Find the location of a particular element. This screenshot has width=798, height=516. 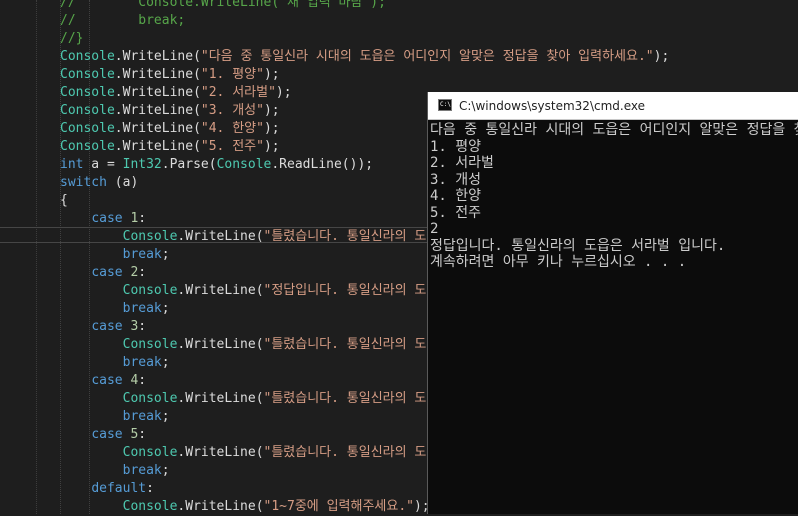

console-titlebar: C:\ C:\windows\system32\cmd.exe is located at coordinates (613, 106).